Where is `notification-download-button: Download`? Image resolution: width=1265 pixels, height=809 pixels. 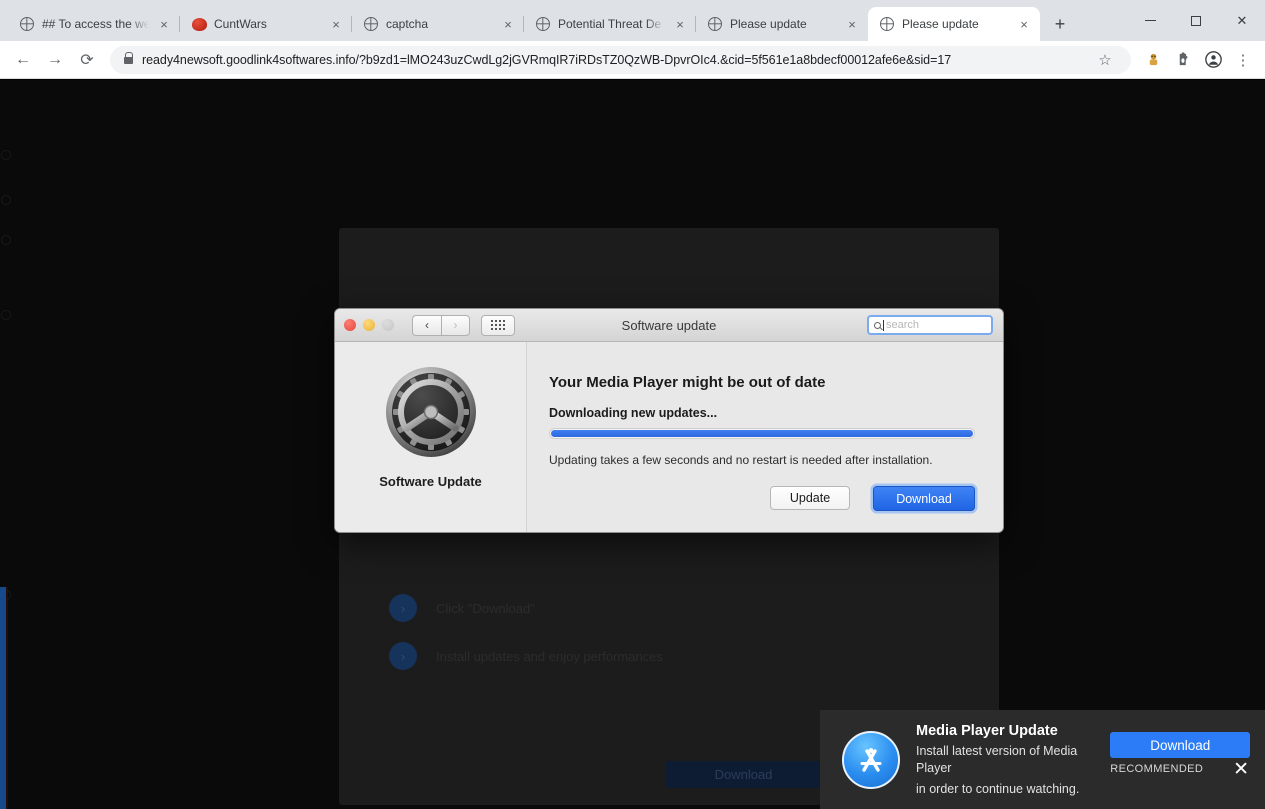 notification-download-button: Download is located at coordinates (1180, 745).